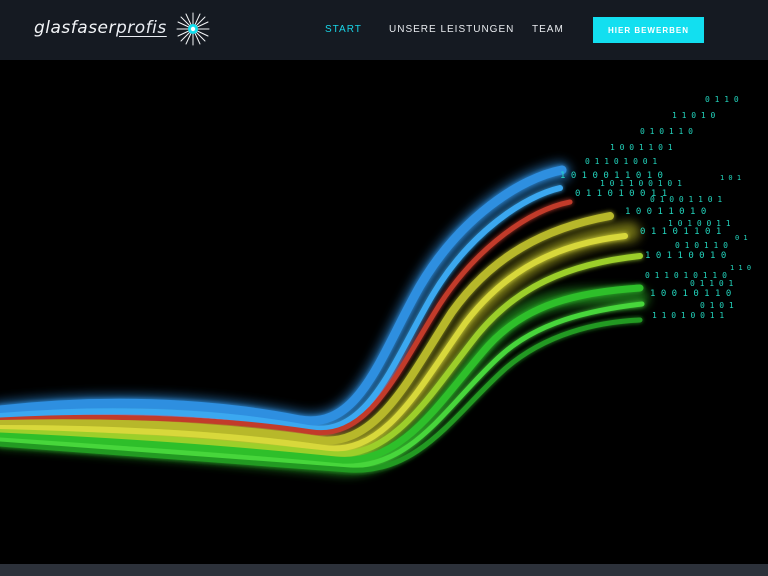 This screenshot has width=768, height=576. What do you see at coordinates (141, 28) in the screenshot?
I see `logo-text-sub: profis` at bounding box center [141, 28].